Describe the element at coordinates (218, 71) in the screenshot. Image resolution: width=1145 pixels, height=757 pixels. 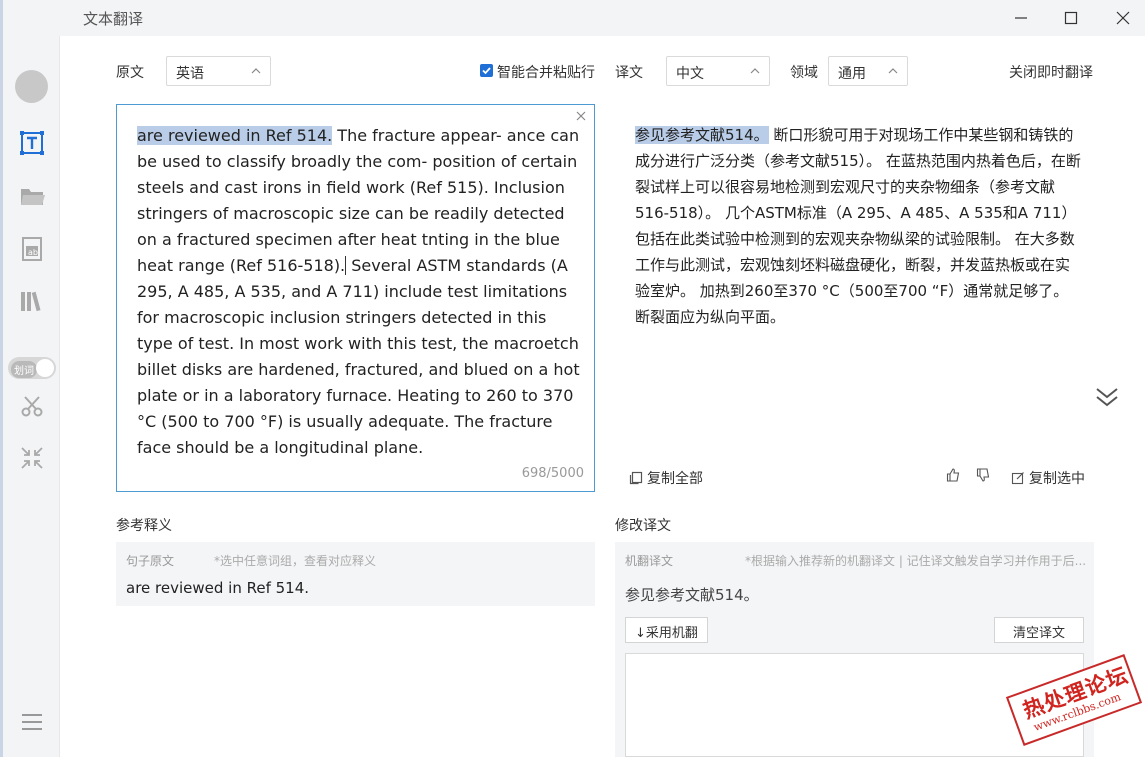
I see `source-language-select: 英语` at that location.